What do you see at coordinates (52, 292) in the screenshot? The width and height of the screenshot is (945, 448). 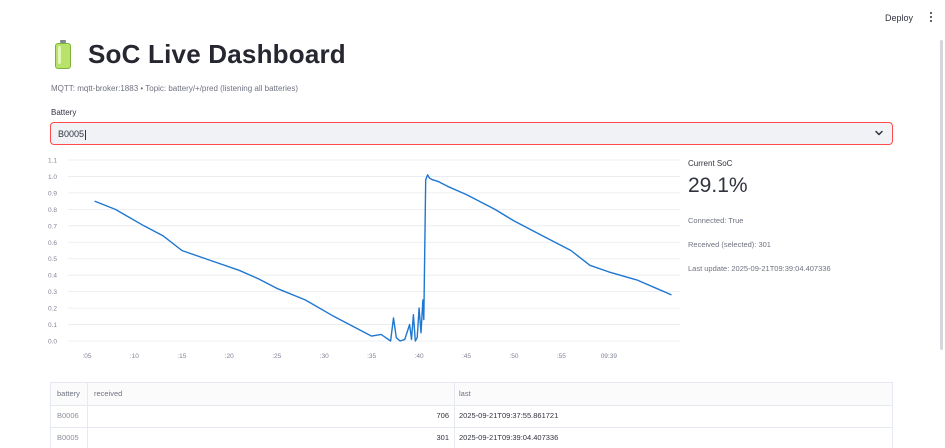 I see `y-tick-label: 0.3` at bounding box center [52, 292].